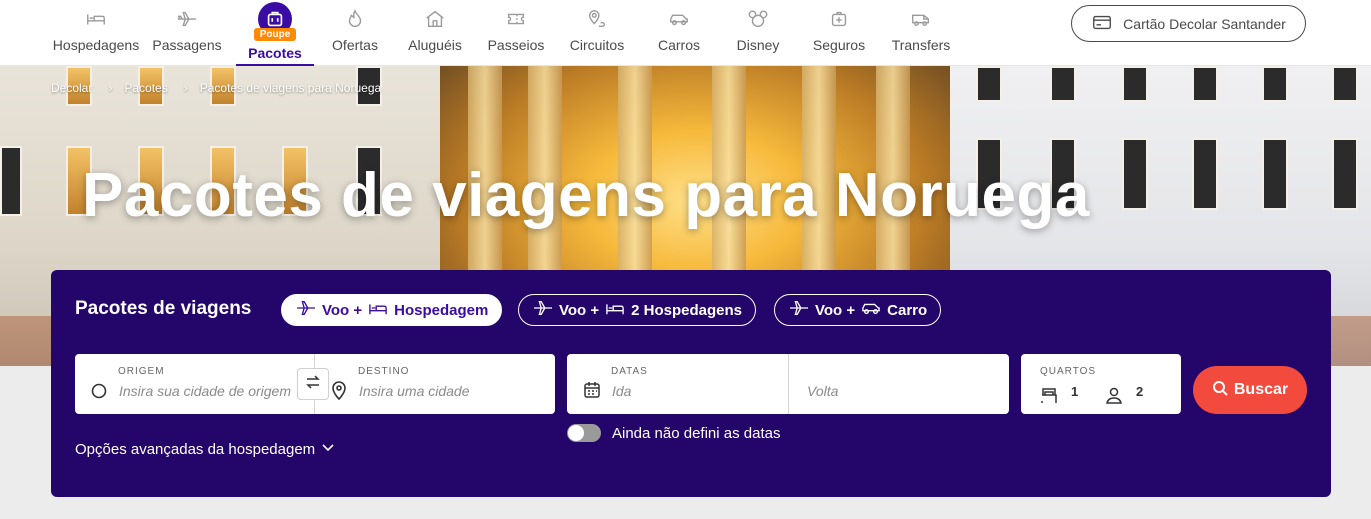  I want to click on location-pin-icon, so click(339, 393).